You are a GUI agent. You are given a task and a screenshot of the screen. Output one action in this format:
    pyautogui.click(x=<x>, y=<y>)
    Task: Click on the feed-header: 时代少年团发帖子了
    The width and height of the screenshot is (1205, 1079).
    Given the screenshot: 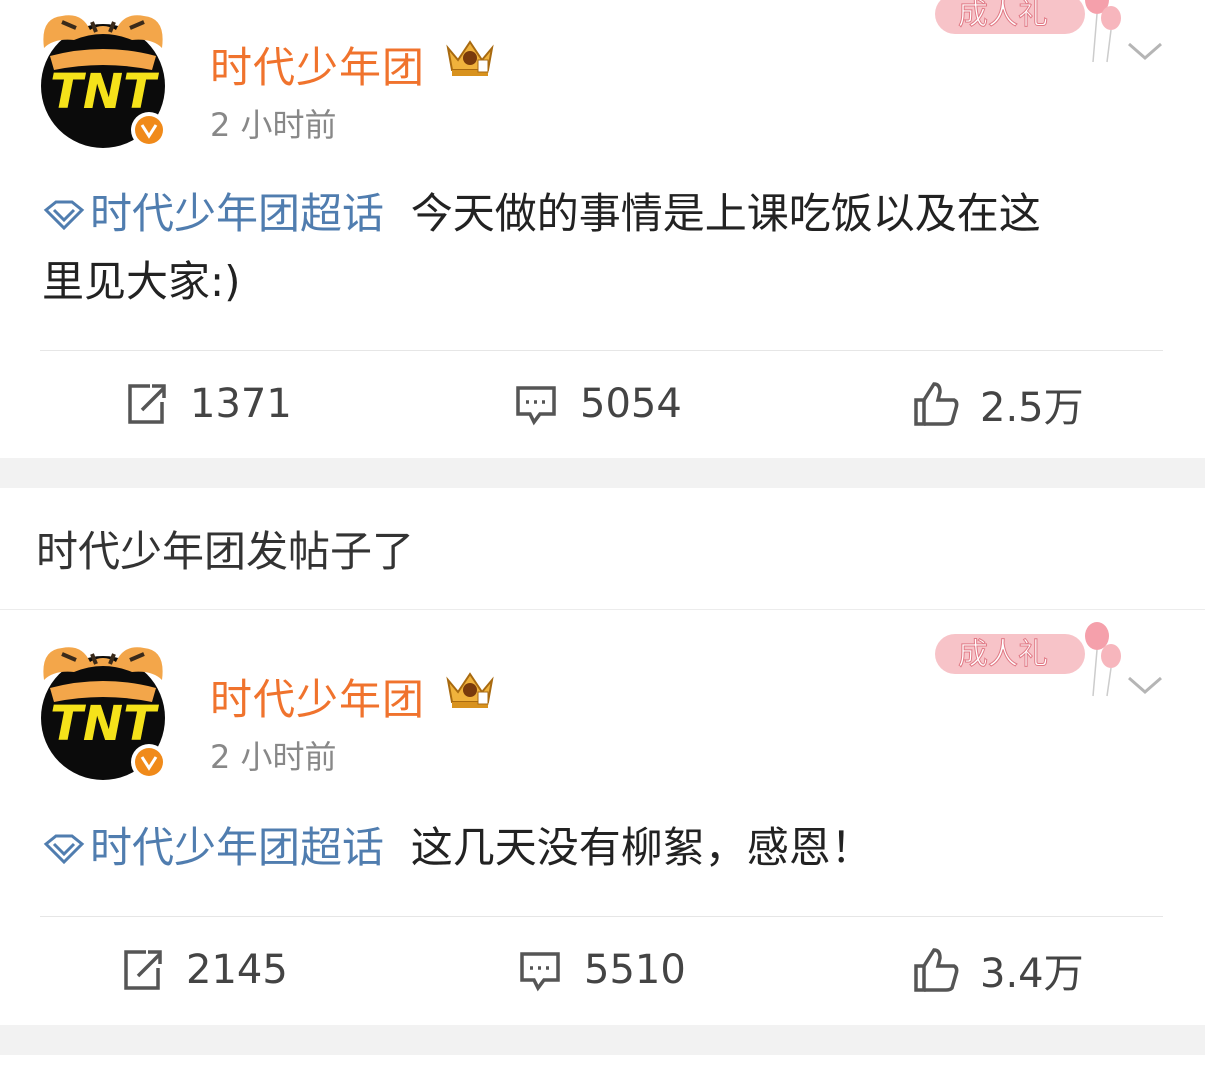 What is the action you would take?
    pyautogui.click(x=602, y=549)
    